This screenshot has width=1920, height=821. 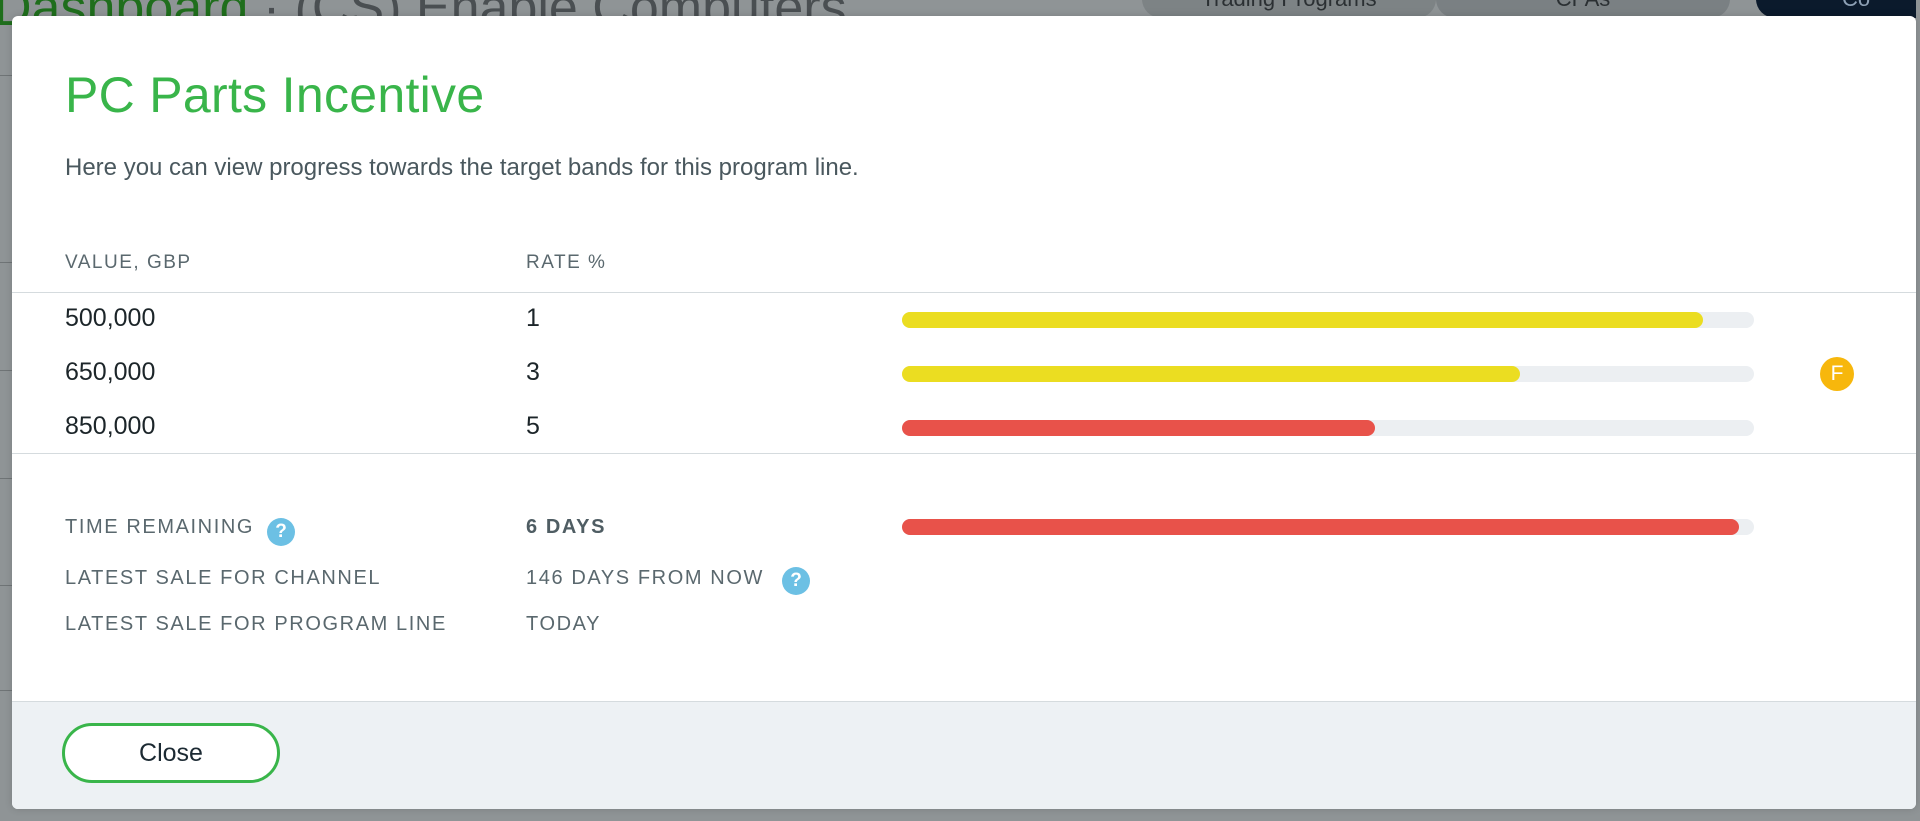 I want to click on band-row: 500,000 1, so click(x=964, y=320).